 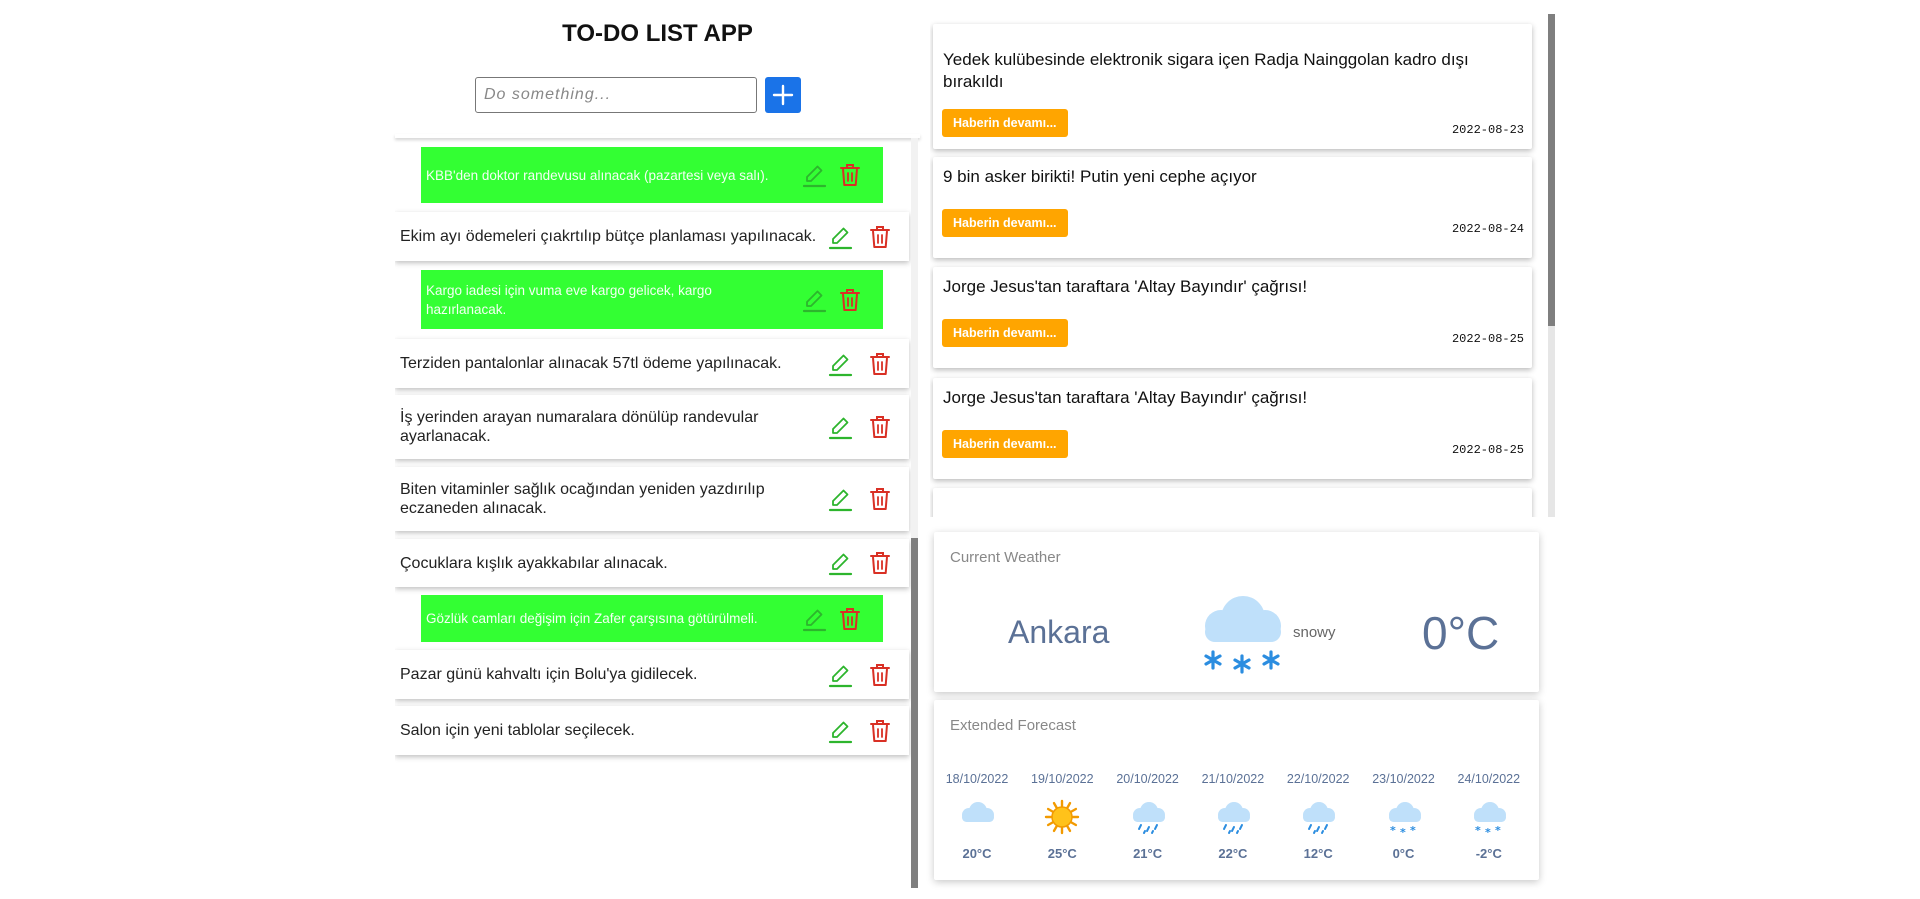 I want to click on todo-input, so click(x=616, y=95).